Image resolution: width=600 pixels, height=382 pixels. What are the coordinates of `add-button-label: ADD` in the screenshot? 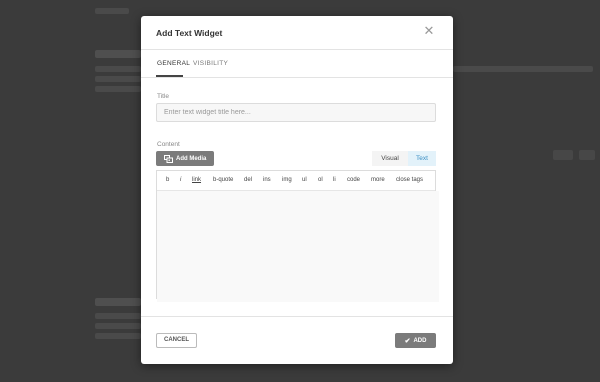 It's located at (420, 340).